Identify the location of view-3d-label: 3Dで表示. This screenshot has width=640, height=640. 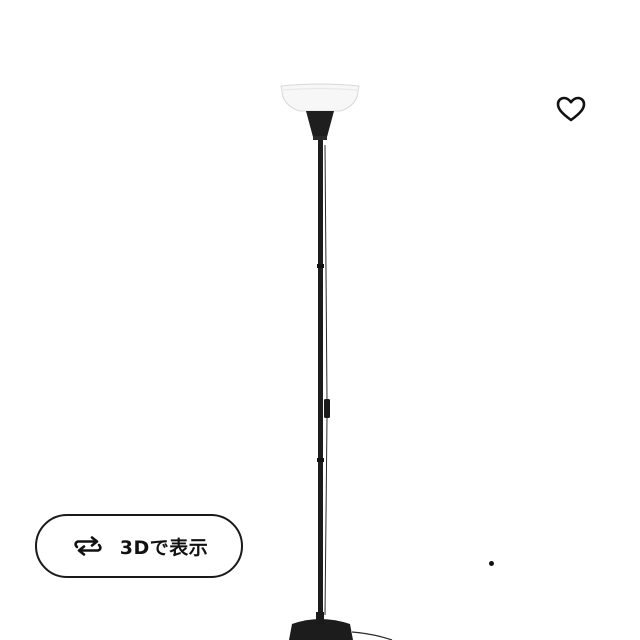
(164, 547).